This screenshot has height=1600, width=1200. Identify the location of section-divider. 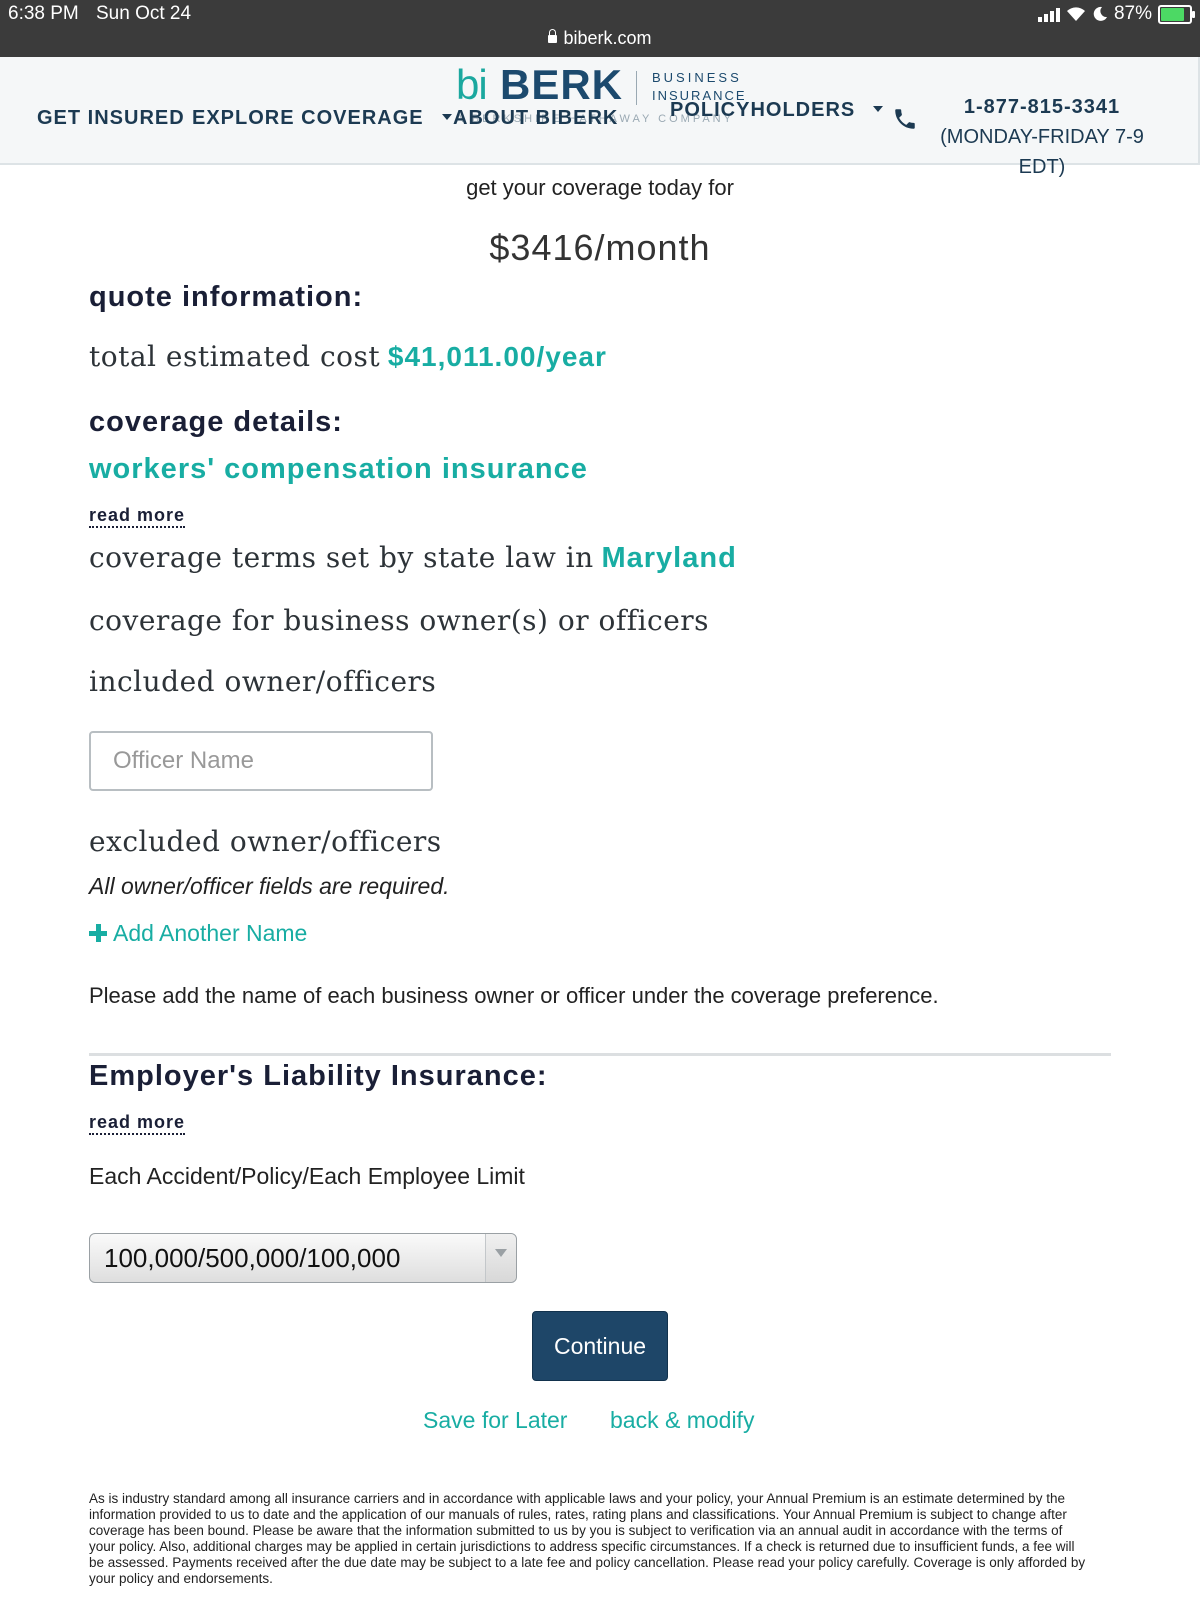
(600, 1054).